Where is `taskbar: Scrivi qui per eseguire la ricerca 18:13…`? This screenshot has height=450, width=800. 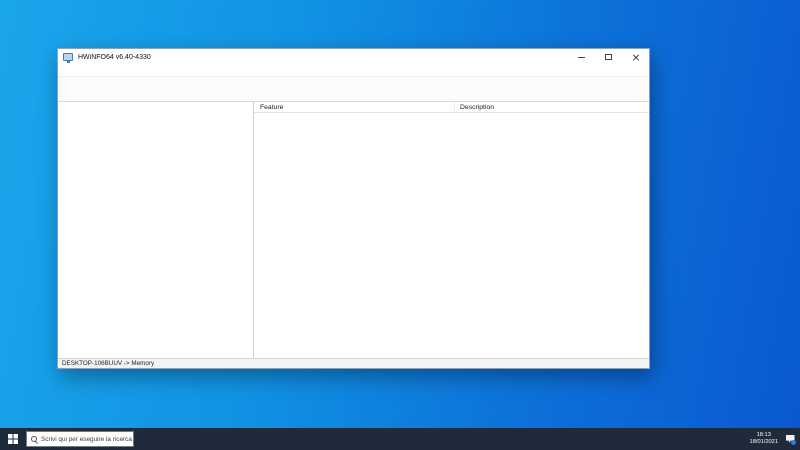
taskbar: Scrivi qui per eseguire la ricerca 18:13… is located at coordinates (400, 439).